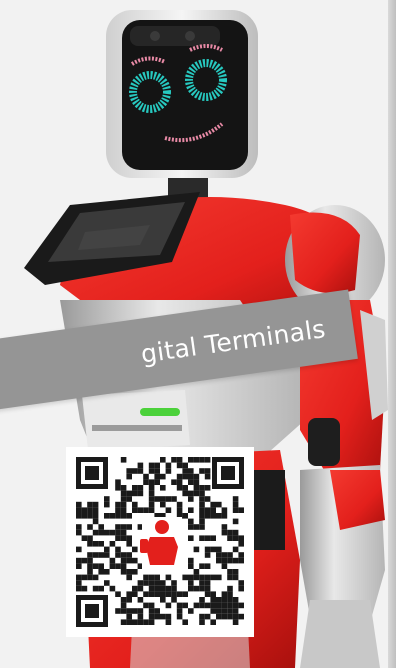 Image resolution: width=396 pixels, height=668 pixels. Describe the element at coordinates (324, 442) in the screenshot. I see `robot-elbow` at that location.